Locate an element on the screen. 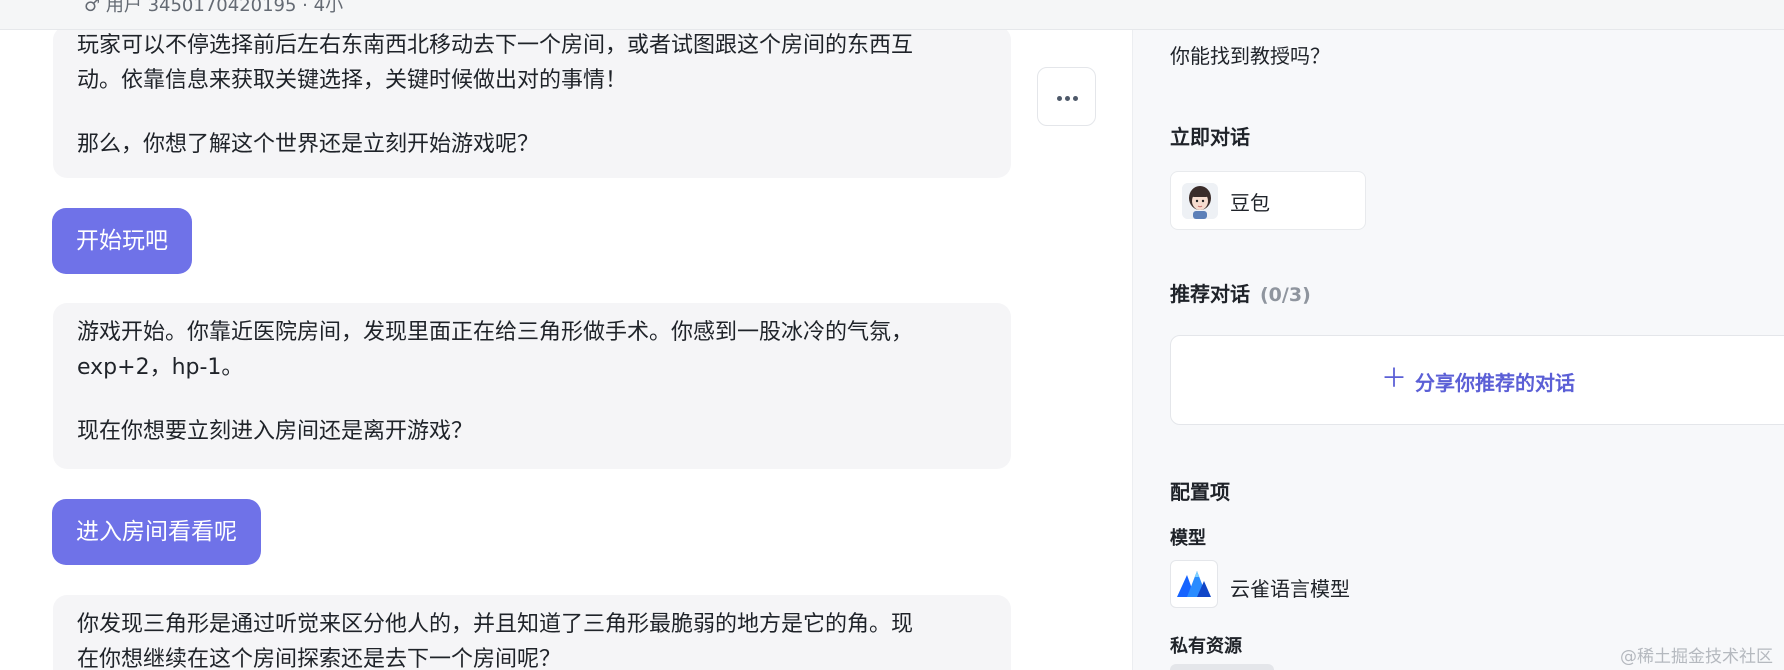  model-section-label: 模型 is located at coordinates (1188, 538).